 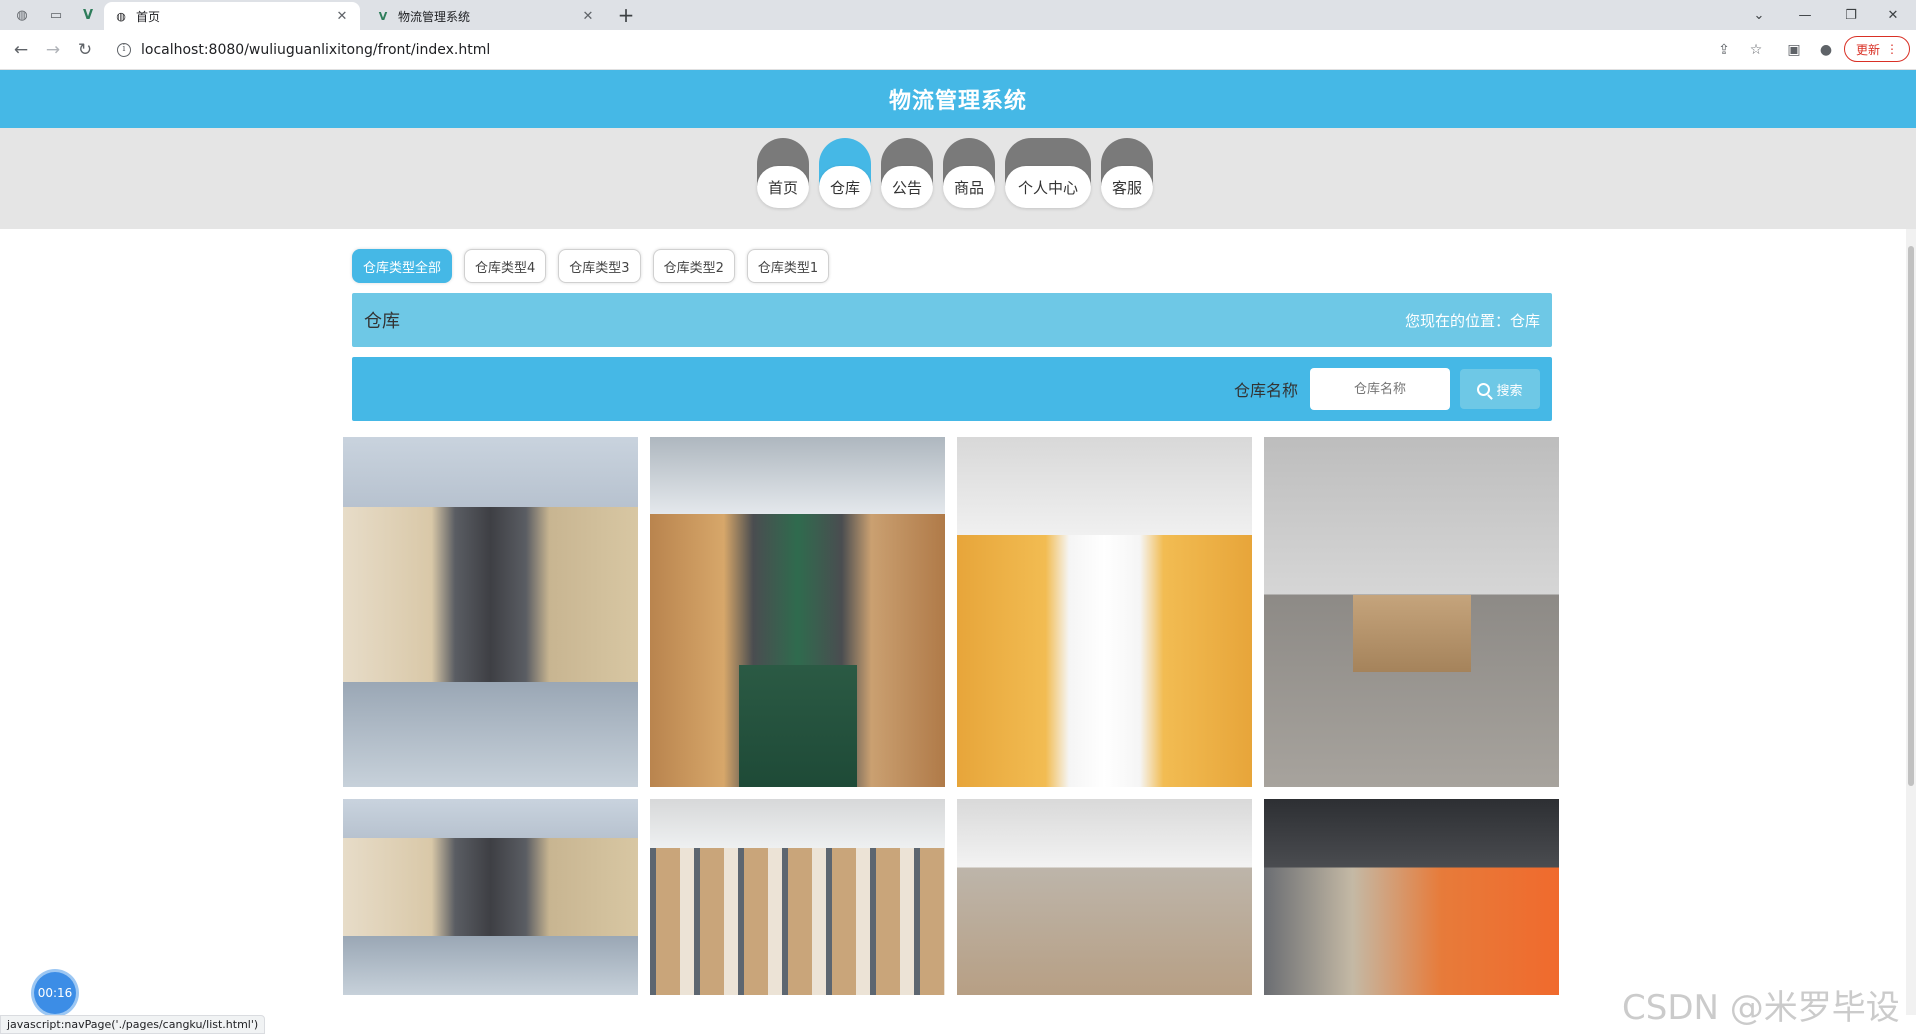 I want to click on pinned-tab-vue-icon: V, so click(x=88, y=15).